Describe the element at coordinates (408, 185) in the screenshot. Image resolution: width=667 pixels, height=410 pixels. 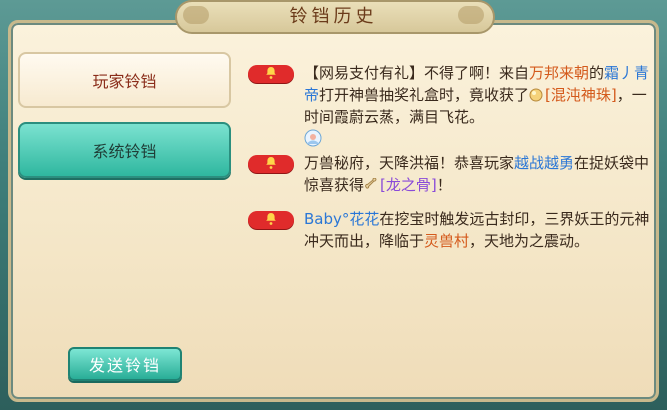
I see `item-name: [龙之骨]` at that location.